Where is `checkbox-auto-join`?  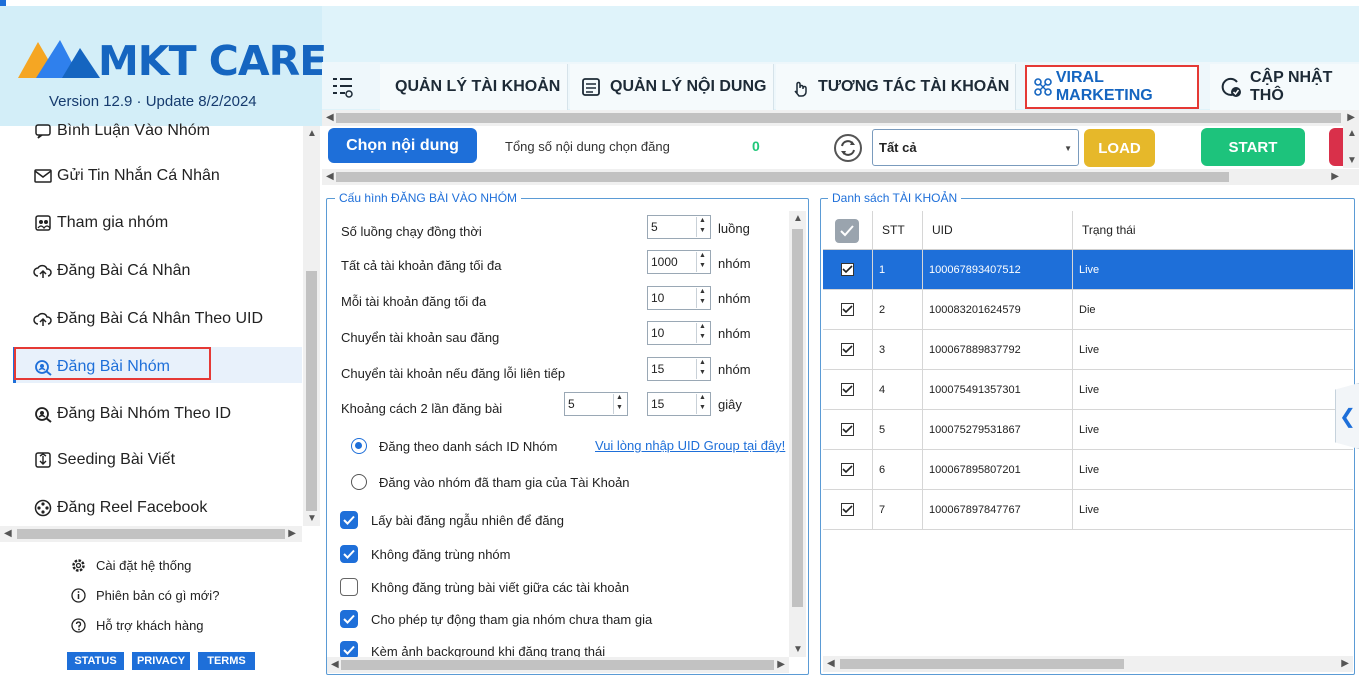 checkbox-auto-join is located at coordinates (349, 619).